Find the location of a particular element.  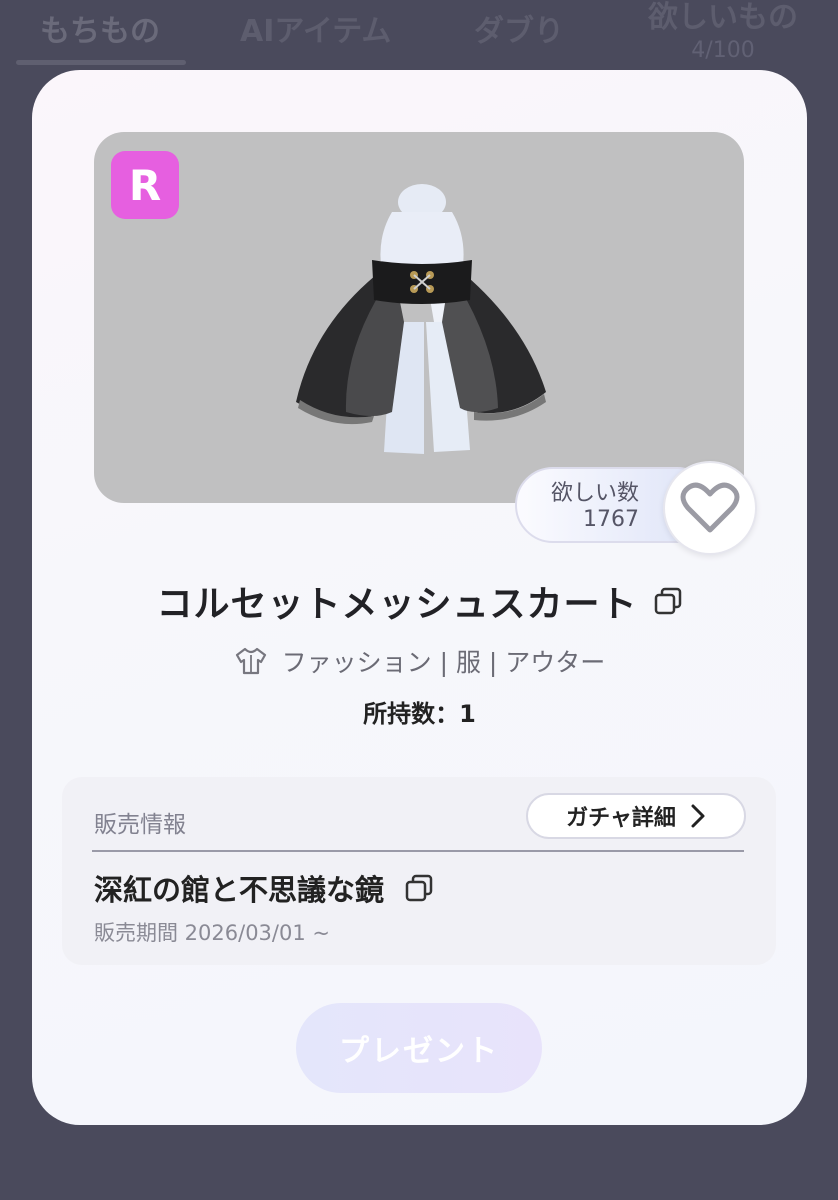

skirt-item-image is located at coordinates (421, 319).